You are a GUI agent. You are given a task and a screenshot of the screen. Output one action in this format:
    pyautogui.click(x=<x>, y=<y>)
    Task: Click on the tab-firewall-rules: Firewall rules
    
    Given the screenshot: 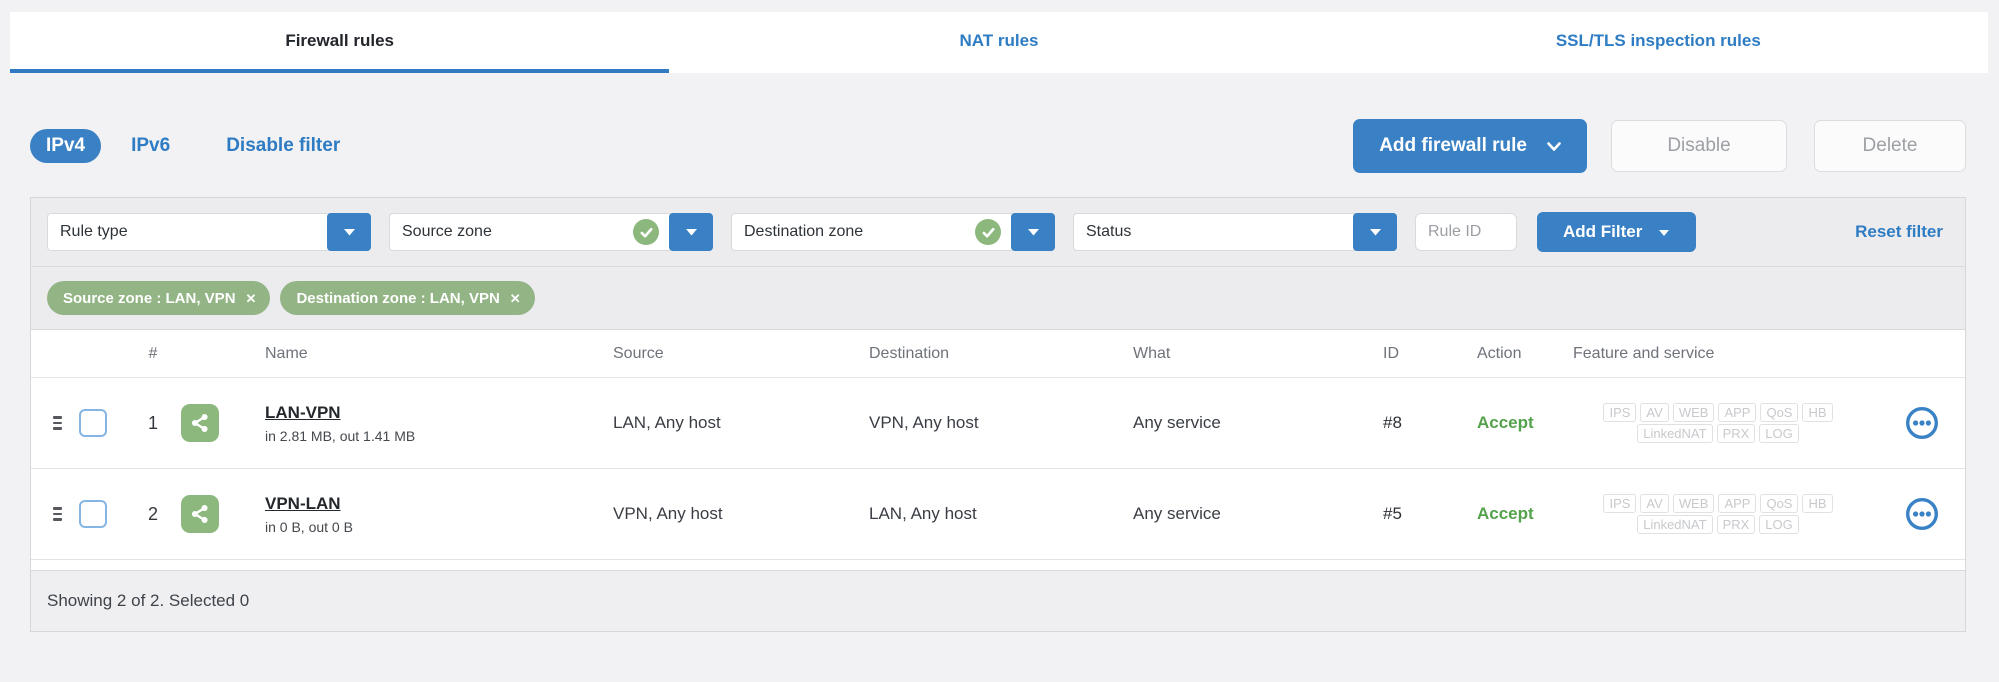 What is the action you would take?
    pyautogui.click(x=340, y=42)
    